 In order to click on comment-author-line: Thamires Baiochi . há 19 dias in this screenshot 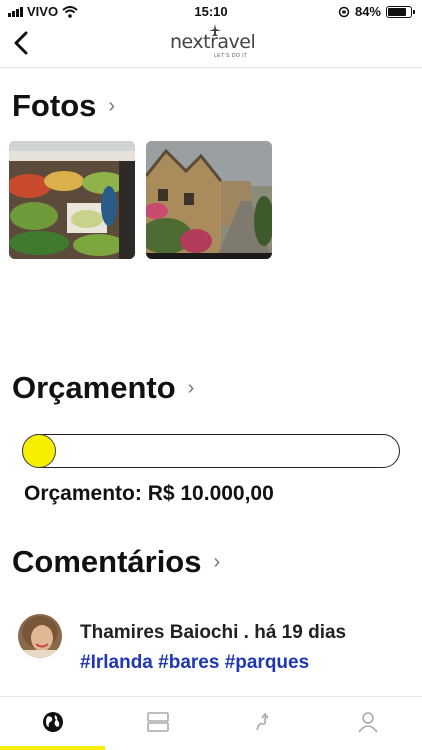, I will do `click(213, 633)`.